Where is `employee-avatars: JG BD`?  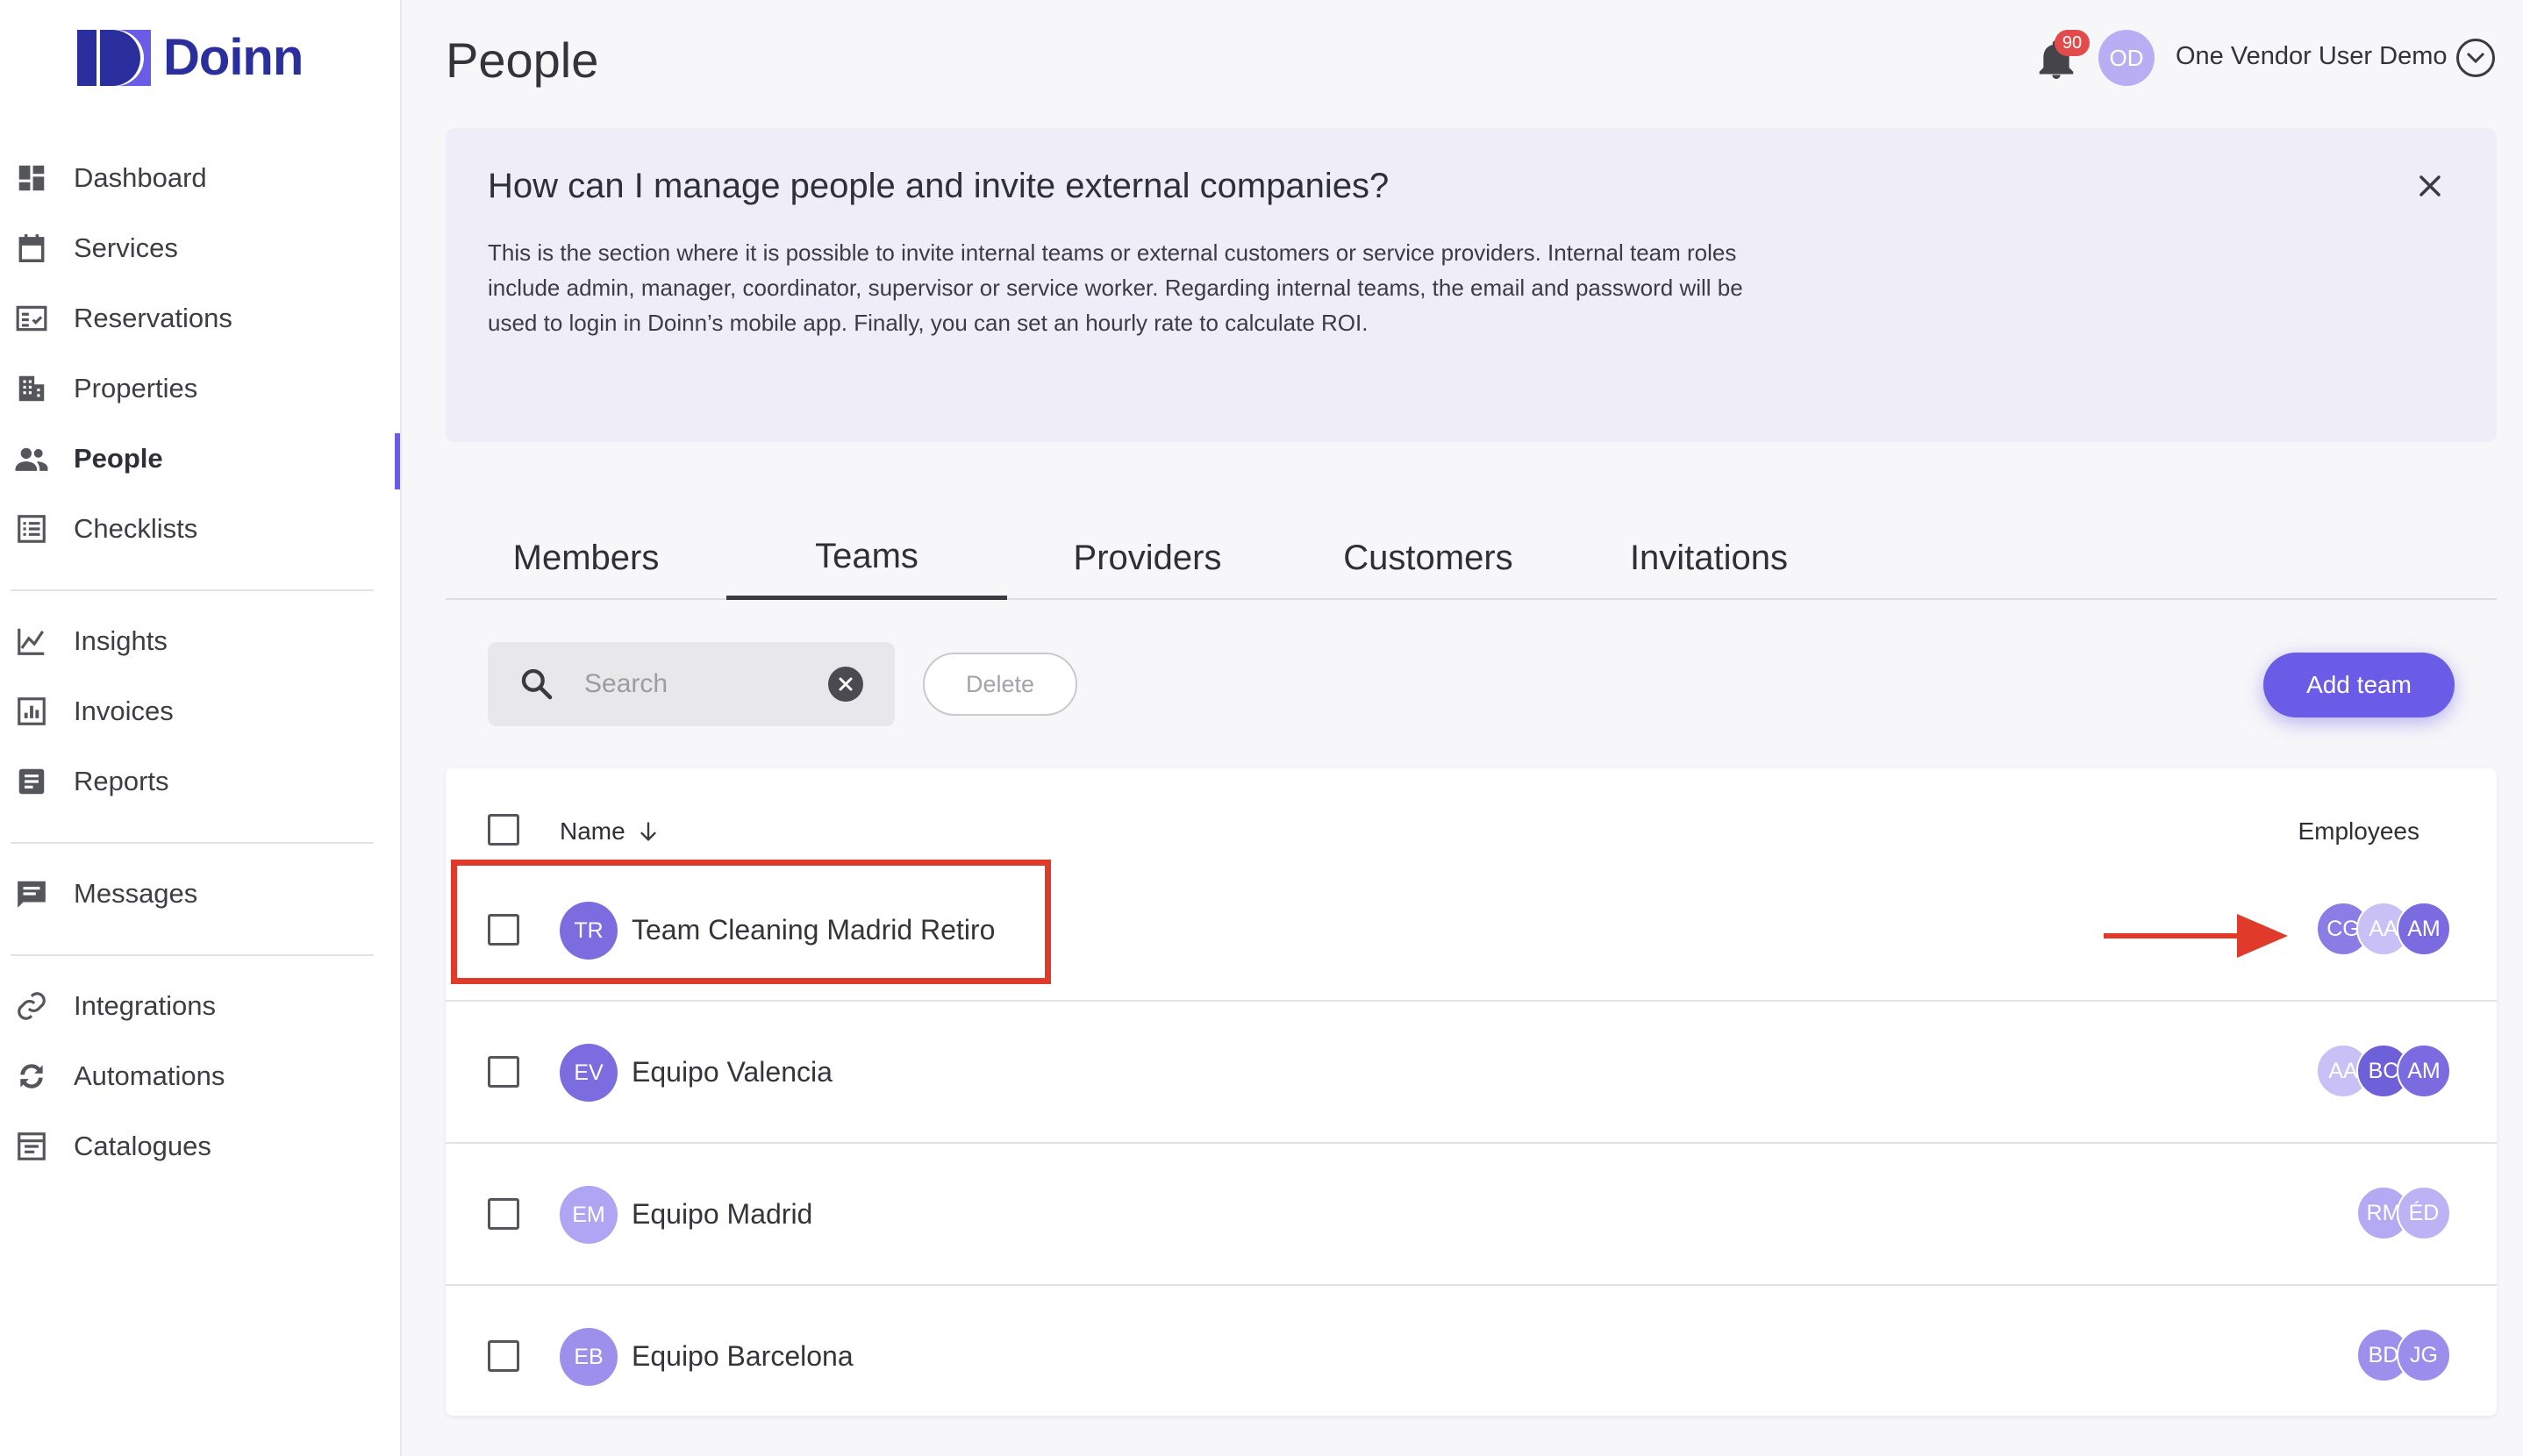 employee-avatars: JG BD is located at coordinates (2403, 1357).